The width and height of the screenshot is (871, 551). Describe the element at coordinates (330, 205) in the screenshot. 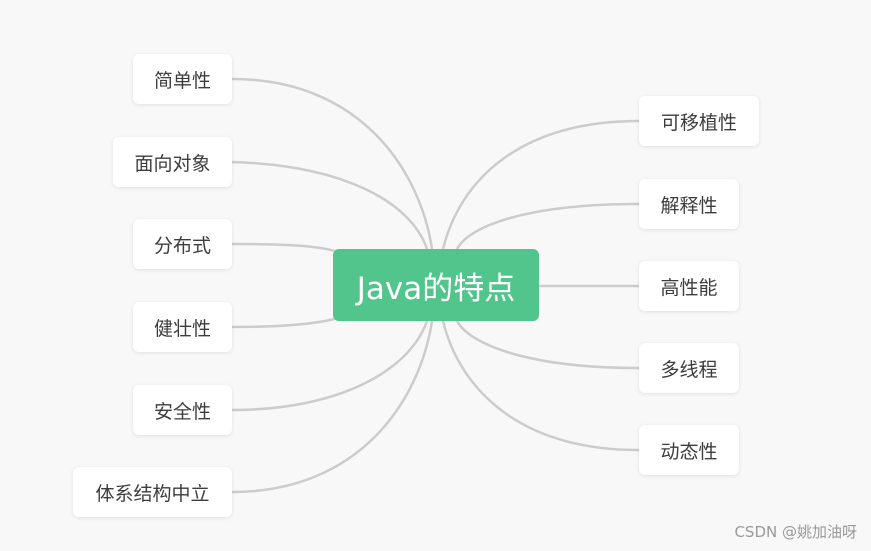

I see `connector-object-oriented` at that location.